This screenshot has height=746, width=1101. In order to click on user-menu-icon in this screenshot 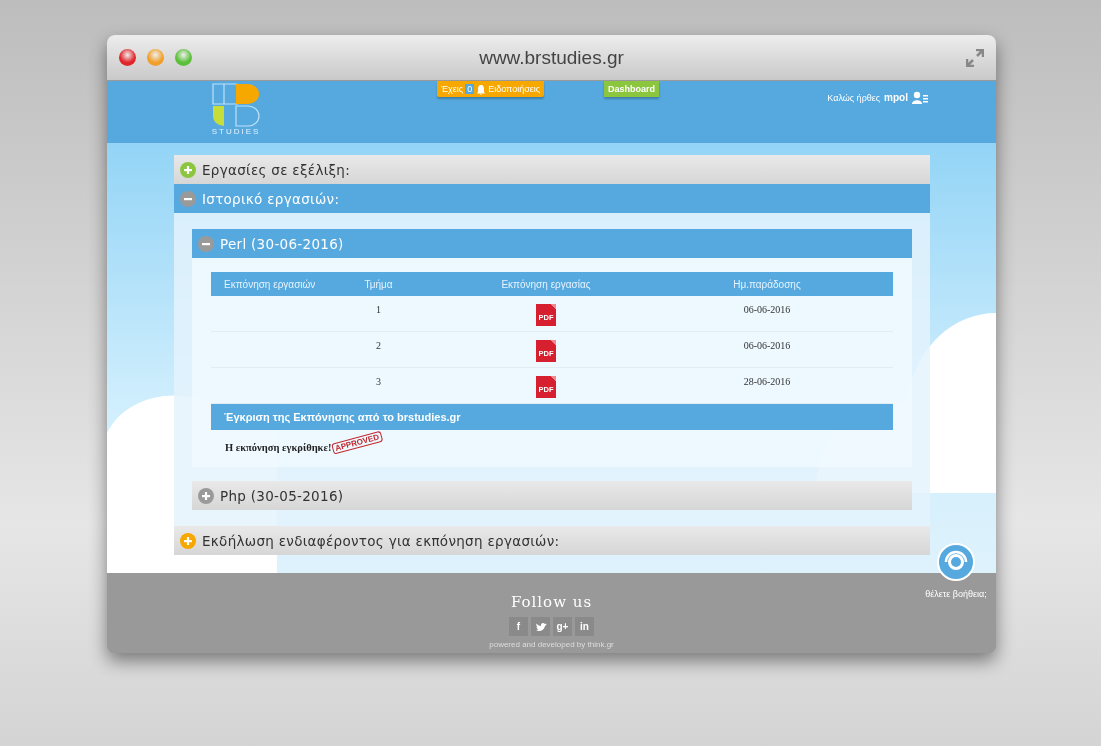, I will do `click(920, 97)`.